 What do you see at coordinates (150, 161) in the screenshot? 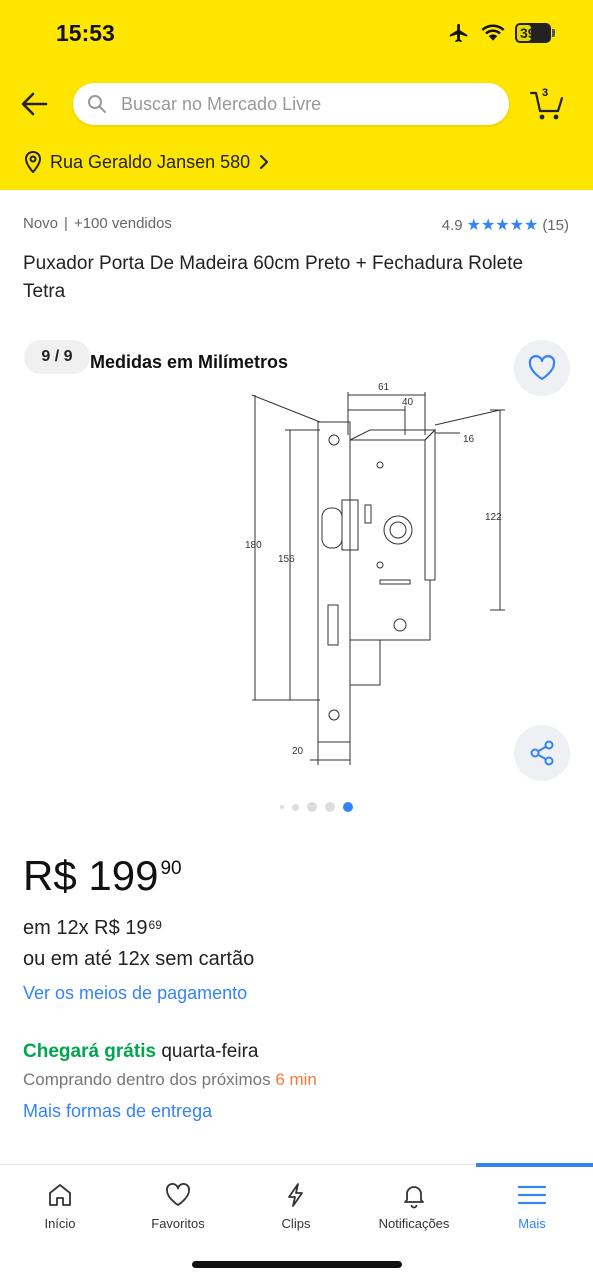
I see `address-label: Rua Geraldo Jansen 580` at bounding box center [150, 161].